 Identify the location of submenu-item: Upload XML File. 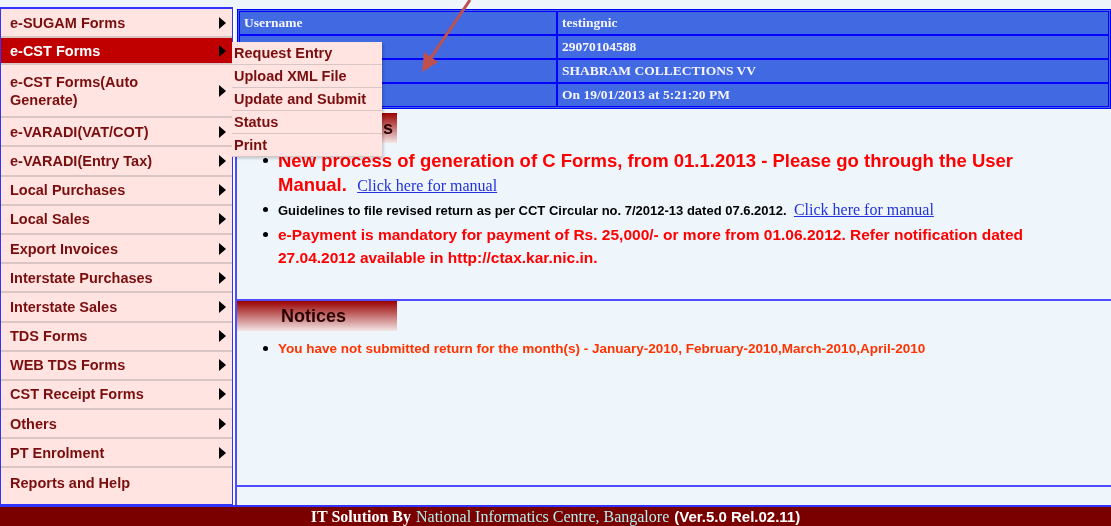
(307, 76).